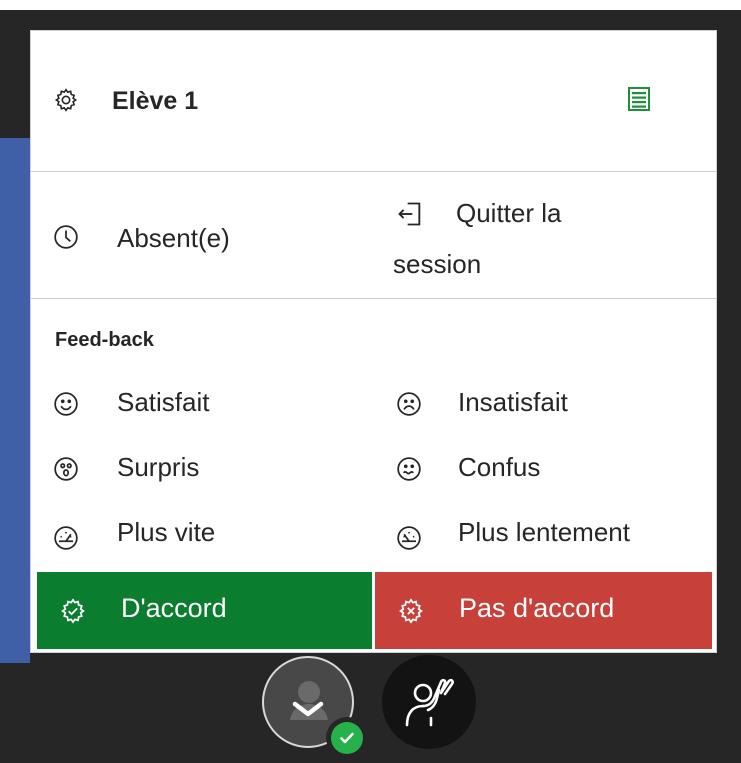 The image size is (741, 763). I want to click on exit-icon, so click(410, 214).